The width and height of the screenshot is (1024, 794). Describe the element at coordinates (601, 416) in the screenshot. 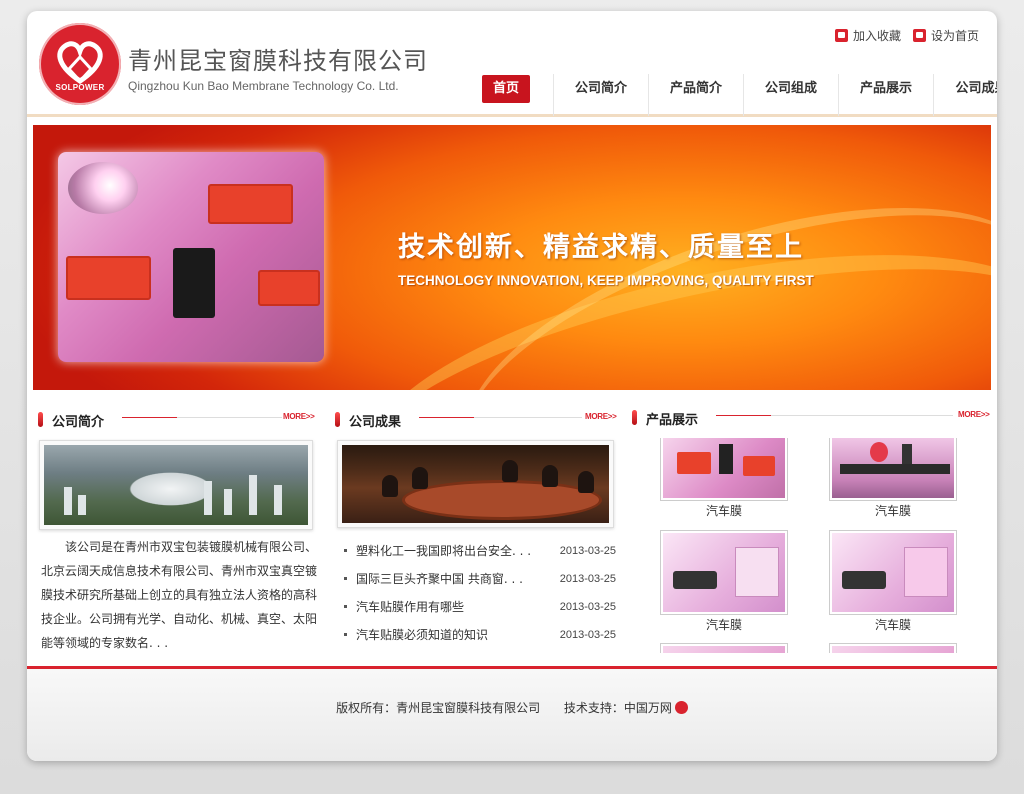

I see `achievements-more-link: MORE>>` at that location.